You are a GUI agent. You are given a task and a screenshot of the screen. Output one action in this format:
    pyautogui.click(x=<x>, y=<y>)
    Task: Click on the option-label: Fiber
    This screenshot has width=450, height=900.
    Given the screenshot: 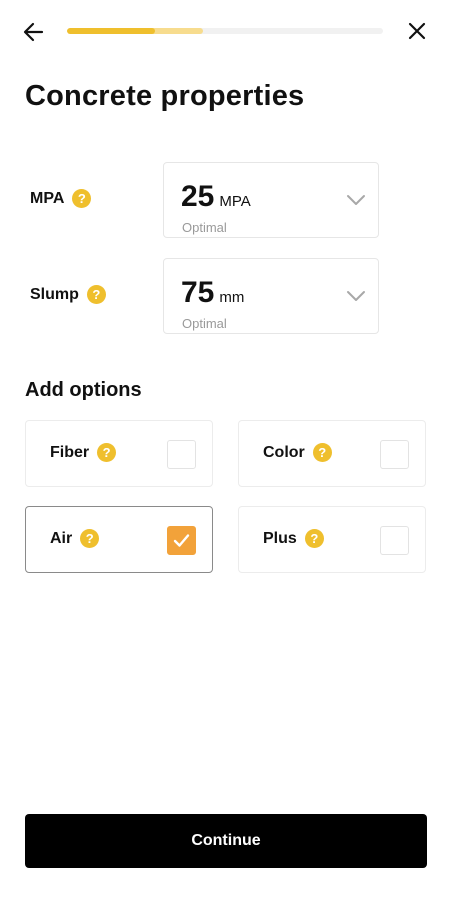 What is the action you would take?
    pyautogui.click(x=70, y=452)
    